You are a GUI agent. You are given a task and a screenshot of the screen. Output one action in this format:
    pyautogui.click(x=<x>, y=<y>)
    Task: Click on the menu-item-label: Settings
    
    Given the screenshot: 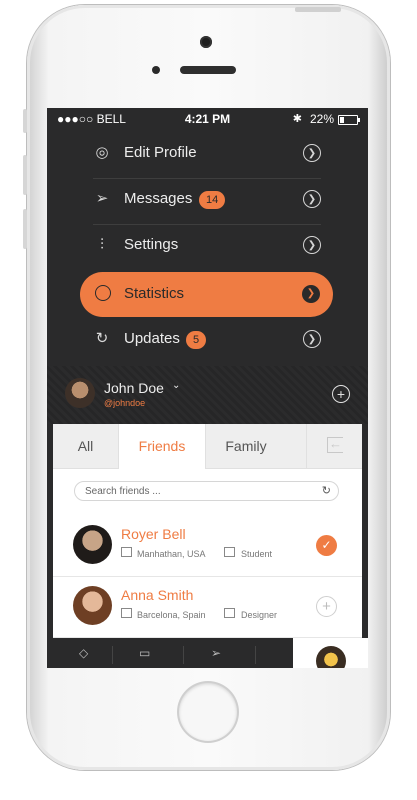 What is the action you would take?
    pyautogui.click(x=151, y=244)
    